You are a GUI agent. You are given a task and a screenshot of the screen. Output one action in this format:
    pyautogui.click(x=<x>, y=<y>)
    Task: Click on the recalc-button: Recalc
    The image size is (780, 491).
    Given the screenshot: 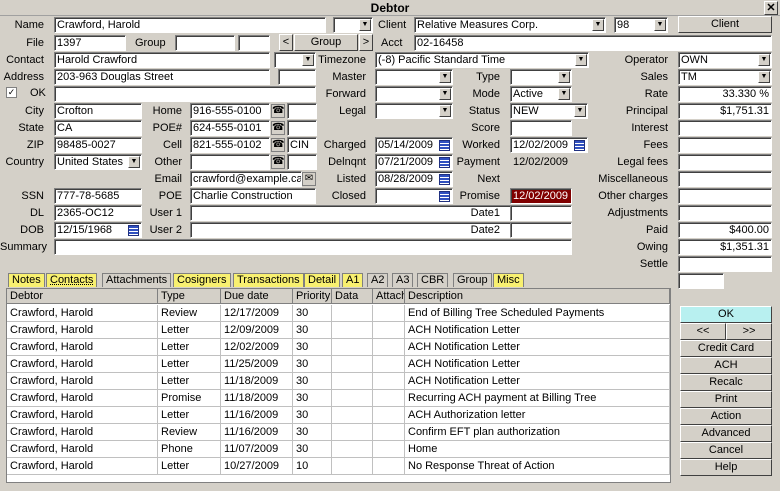 What is the action you would take?
    pyautogui.click(x=726, y=382)
    